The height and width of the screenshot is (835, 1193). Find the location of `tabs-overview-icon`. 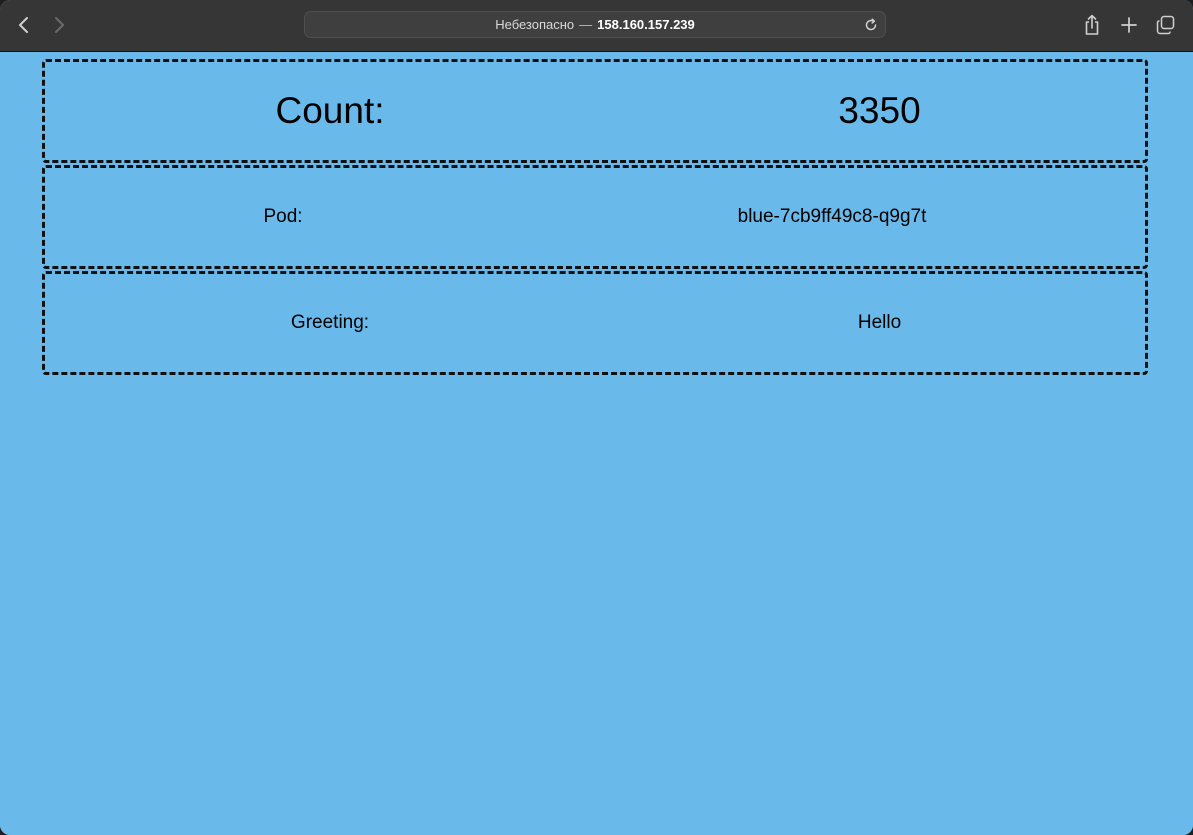

tabs-overview-icon is located at coordinates (1165, 25).